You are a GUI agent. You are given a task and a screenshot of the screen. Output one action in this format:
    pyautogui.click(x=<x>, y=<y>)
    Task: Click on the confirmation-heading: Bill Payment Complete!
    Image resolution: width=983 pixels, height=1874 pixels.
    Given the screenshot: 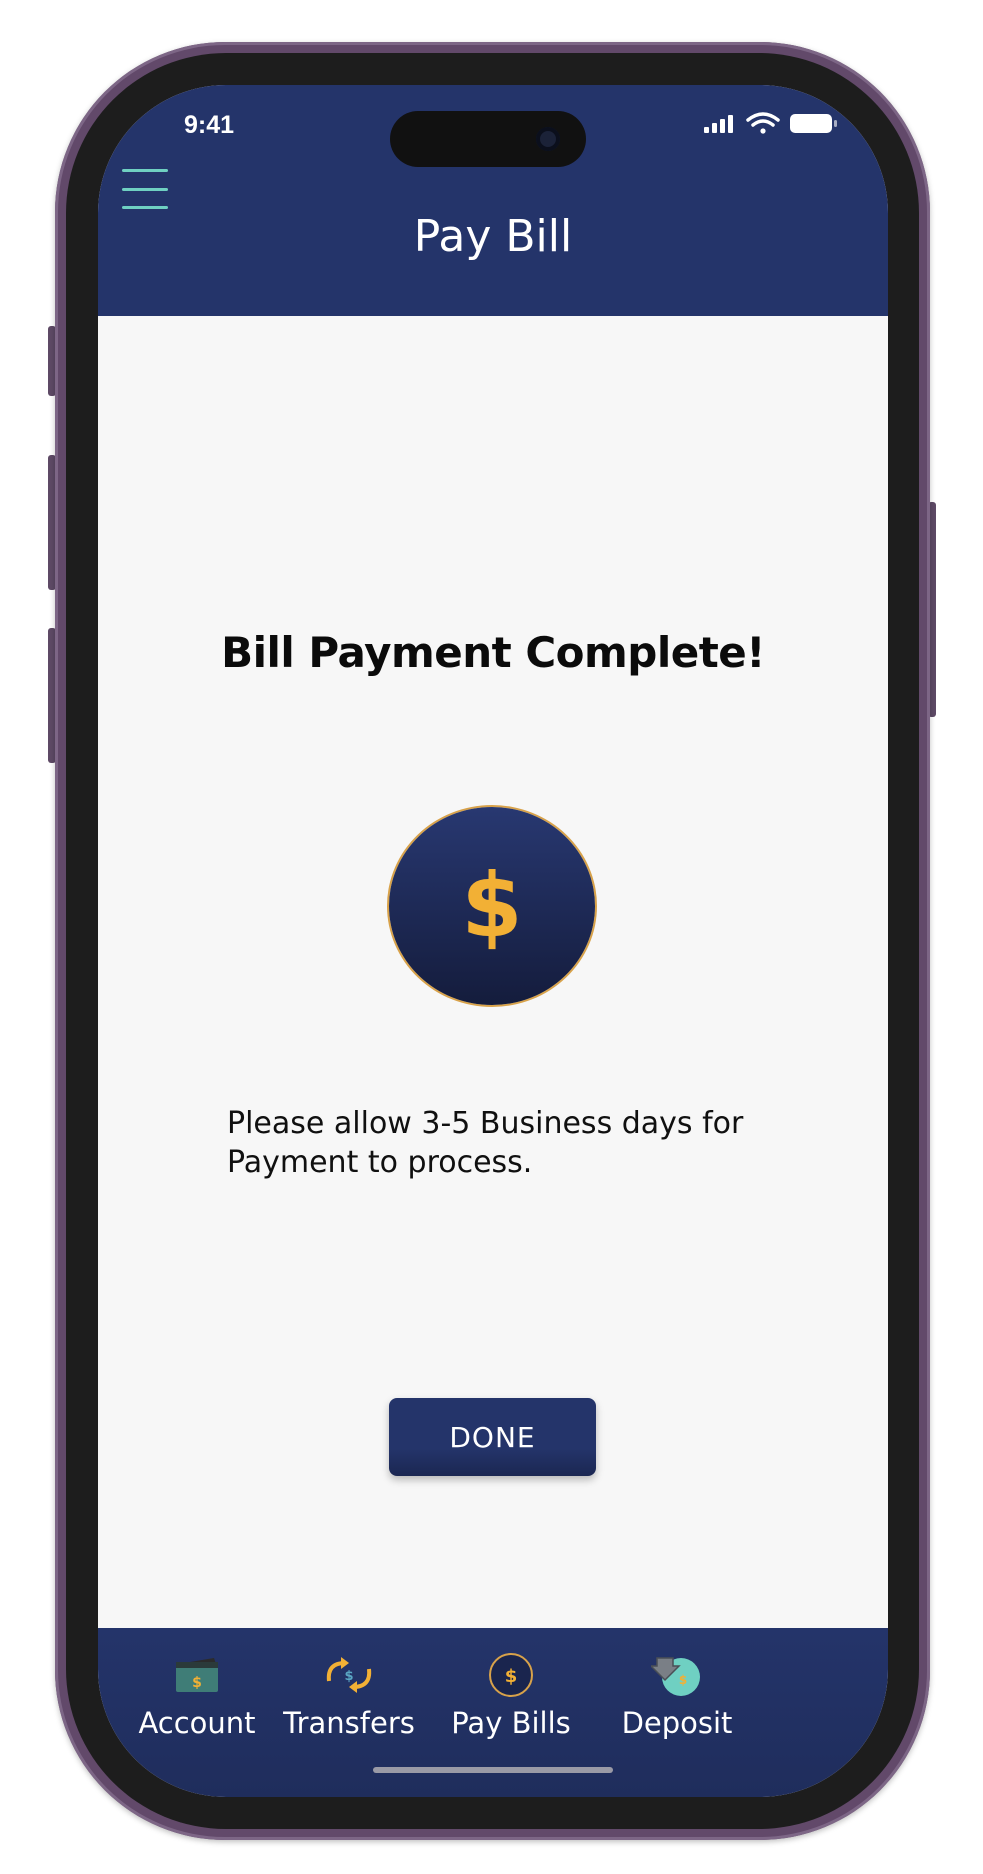 What is the action you would take?
    pyautogui.click(x=493, y=652)
    